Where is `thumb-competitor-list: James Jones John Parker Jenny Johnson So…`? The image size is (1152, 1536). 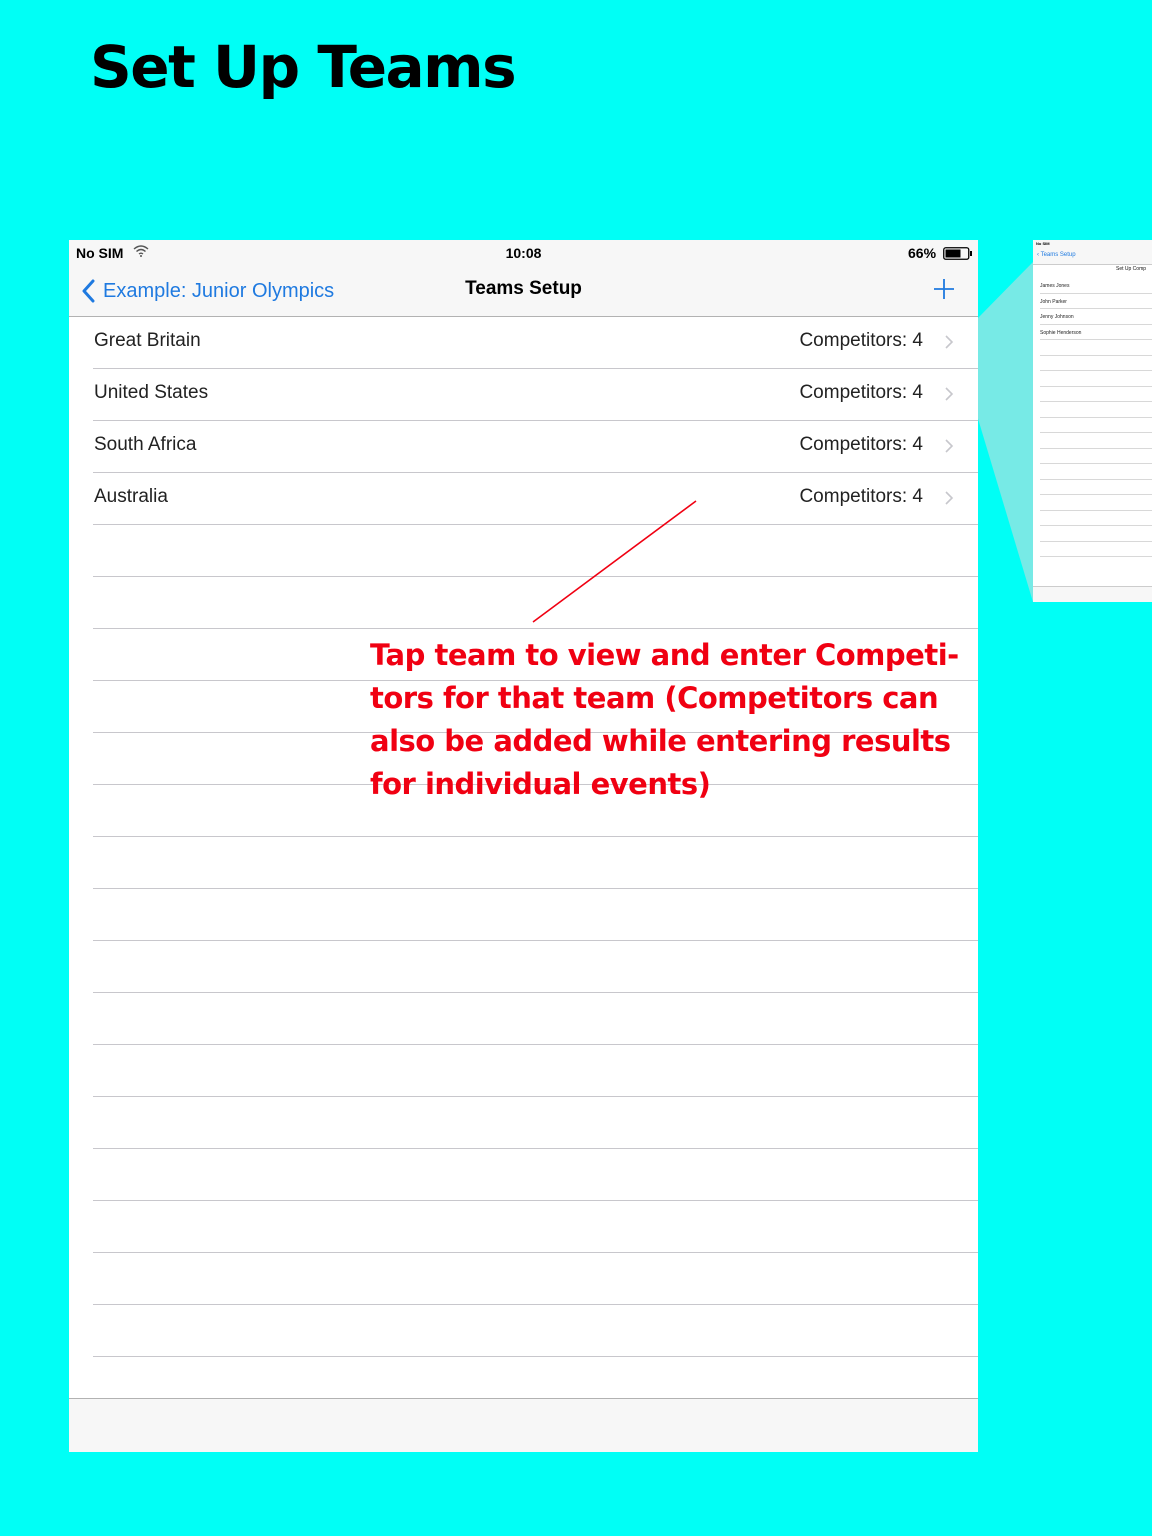 thumb-competitor-list: James Jones John Parker Jenny Johnson So… is located at coordinates (1092, 417).